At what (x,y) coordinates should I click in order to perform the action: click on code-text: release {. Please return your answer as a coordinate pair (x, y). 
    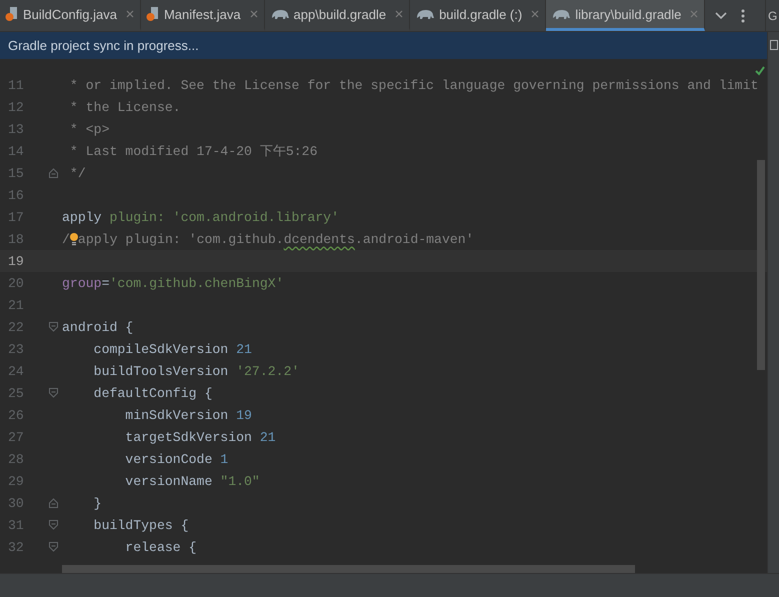
    Looking at the image, I should click on (160, 547).